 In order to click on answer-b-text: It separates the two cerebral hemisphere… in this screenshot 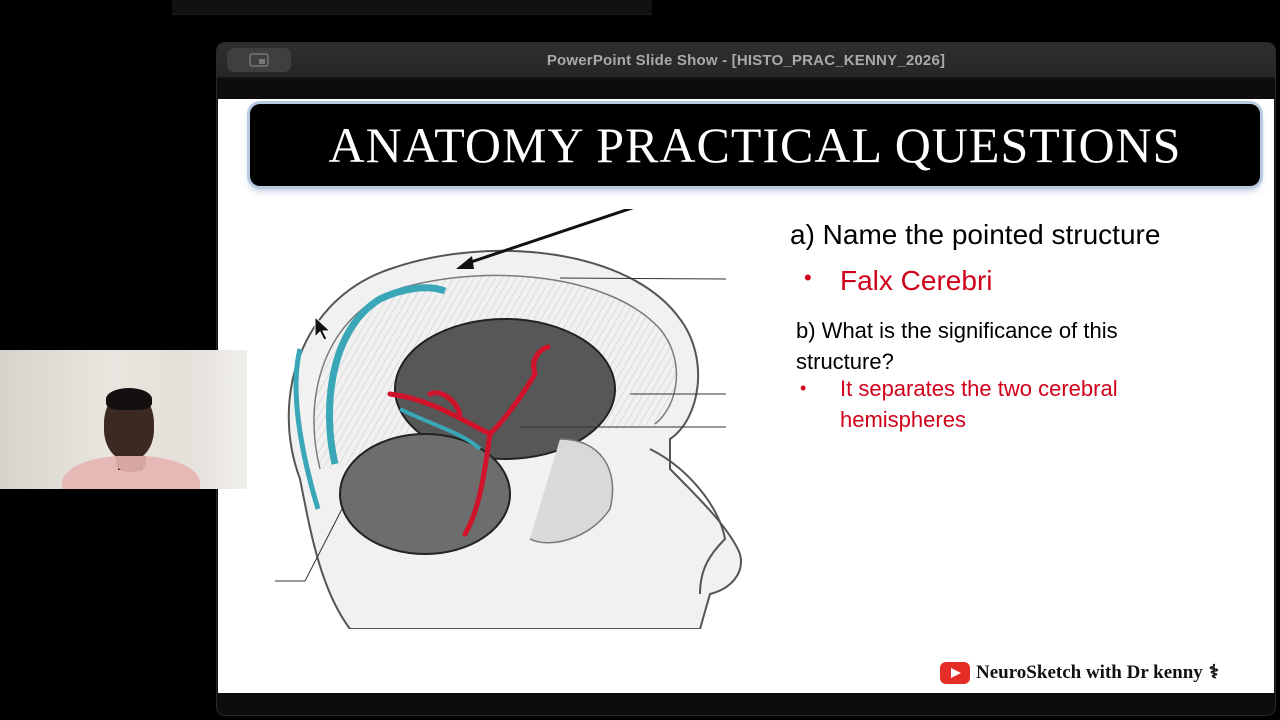, I will do `click(979, 404)`.